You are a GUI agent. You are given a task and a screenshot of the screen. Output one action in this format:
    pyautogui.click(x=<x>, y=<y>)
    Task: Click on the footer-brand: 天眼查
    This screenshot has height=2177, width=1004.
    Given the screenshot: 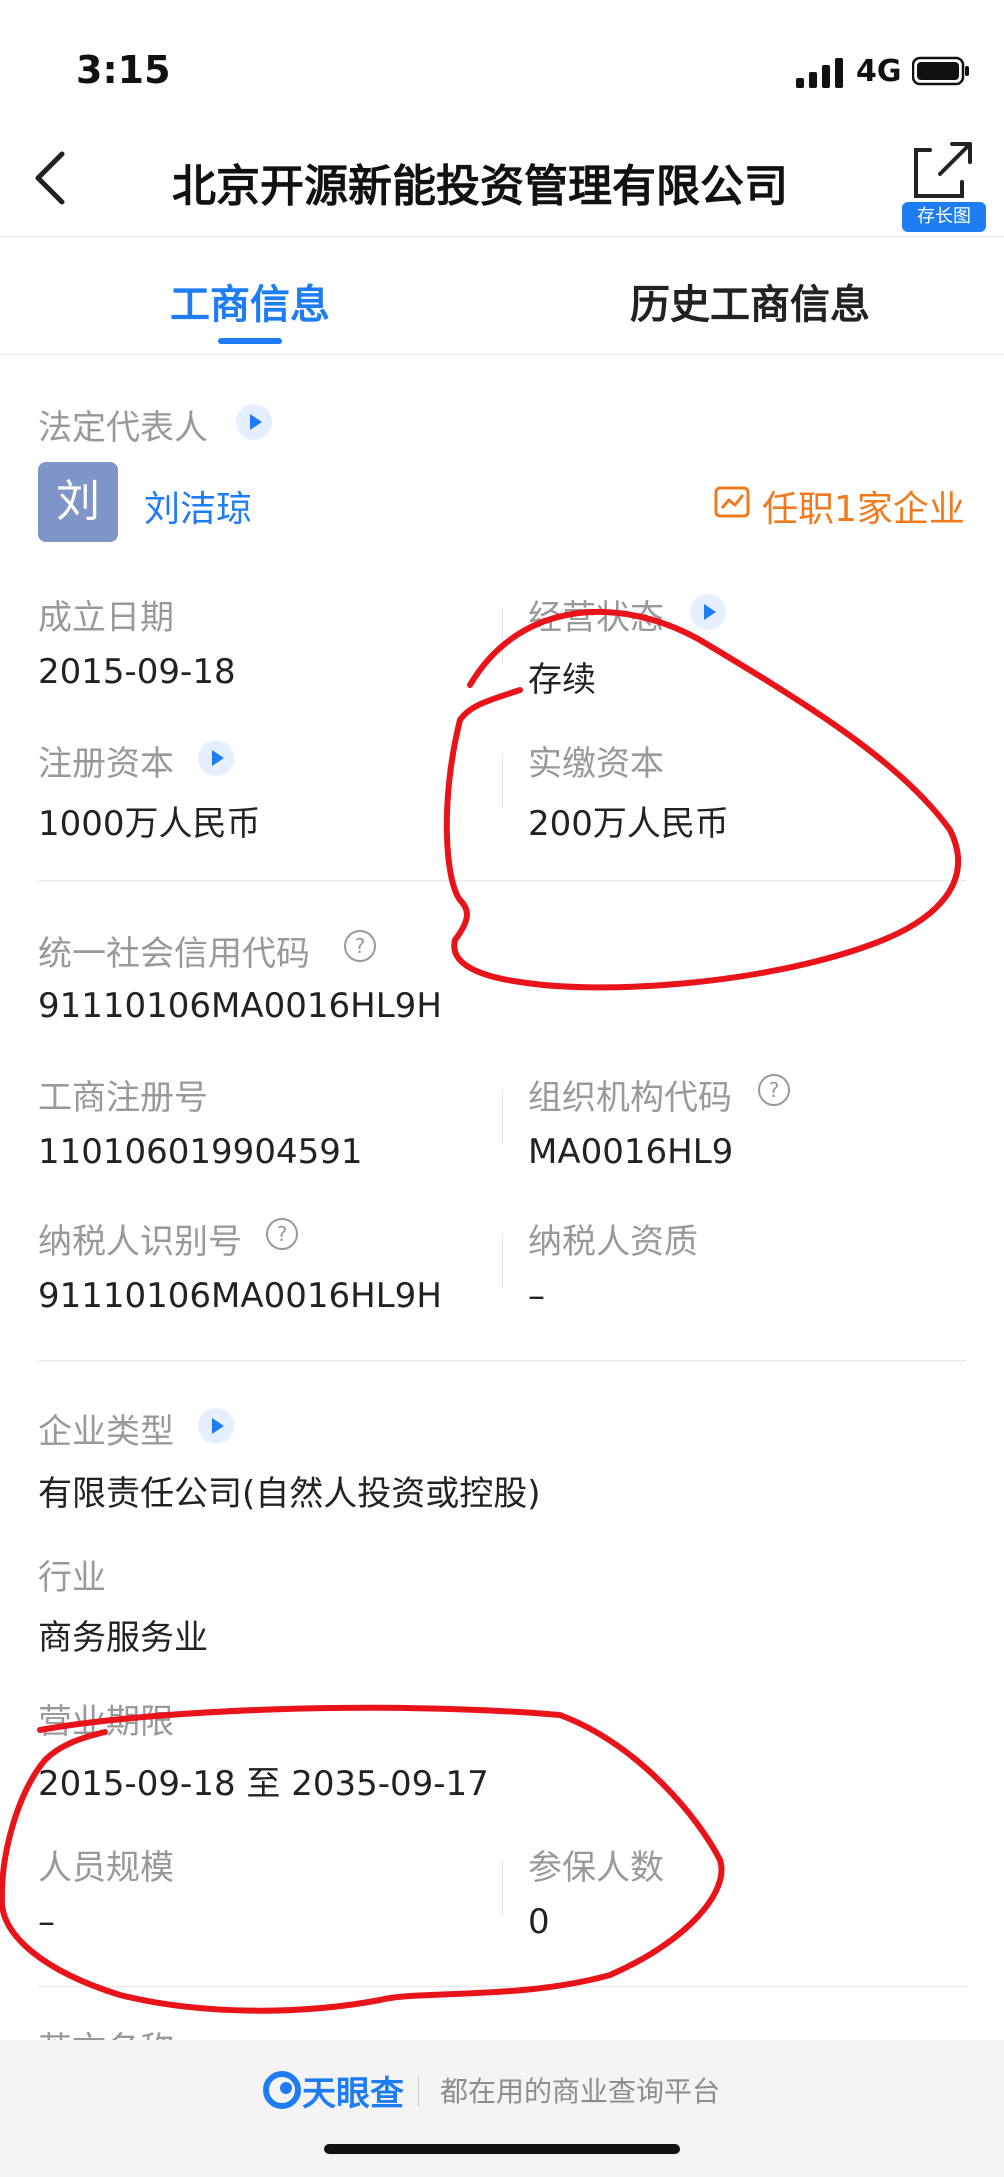 What is the action you would take?
    pyautogui.click(x=353, y=2094)
    